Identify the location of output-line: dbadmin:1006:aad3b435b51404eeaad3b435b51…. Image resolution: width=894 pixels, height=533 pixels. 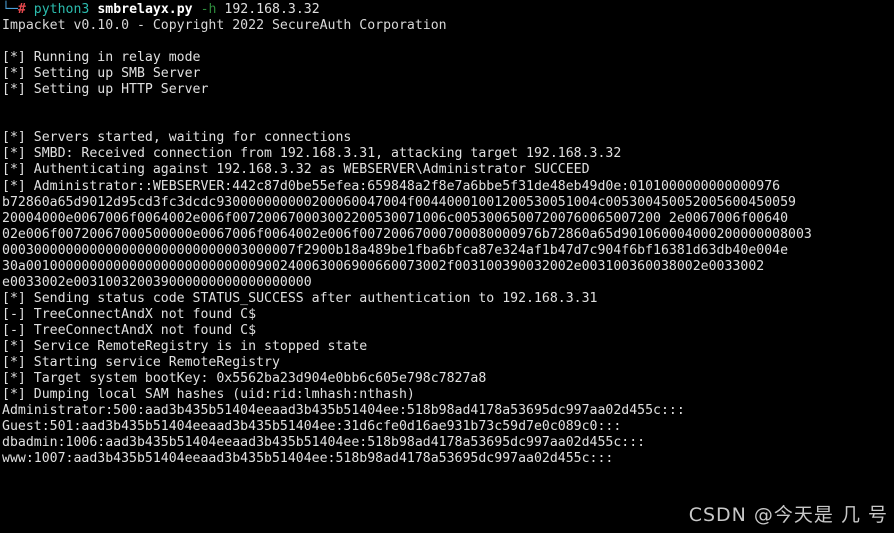
(324, 443).